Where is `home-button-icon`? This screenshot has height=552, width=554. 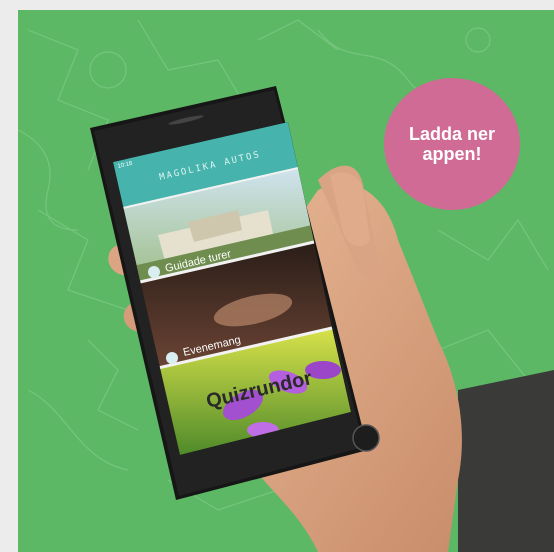
home-button-icon is located at coordinates (366, 438).